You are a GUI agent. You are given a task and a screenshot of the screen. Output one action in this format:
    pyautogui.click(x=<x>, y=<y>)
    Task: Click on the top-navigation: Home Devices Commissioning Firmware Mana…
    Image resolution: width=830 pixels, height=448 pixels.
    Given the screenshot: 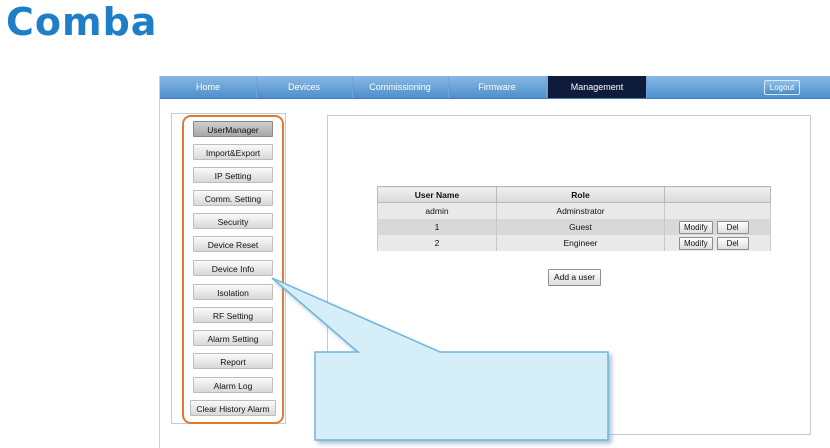 What is the action you would take?
    pyautogui.click(x=495, y=87)
    